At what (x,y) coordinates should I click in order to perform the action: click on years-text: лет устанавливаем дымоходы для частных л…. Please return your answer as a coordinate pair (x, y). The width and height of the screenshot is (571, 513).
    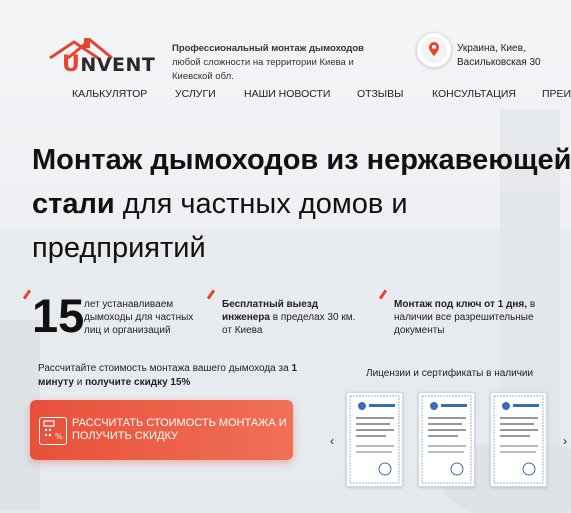
    Looking at the image, I should click on (139, 317).